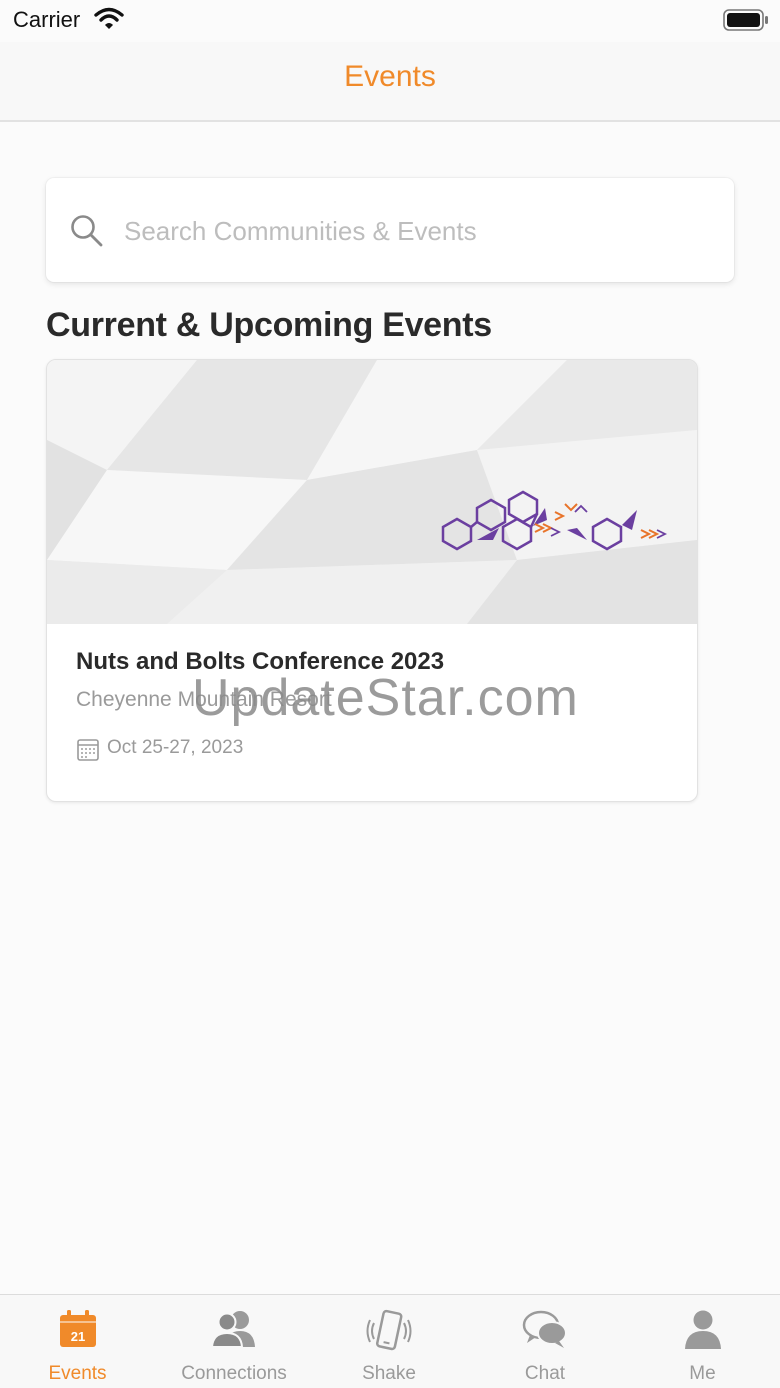 The height and width of the screenshot is (1388, 780). What do you see at coordinates (232, 1329) in the screenshot?
I see `people-icon` at bounding box center [232, 1329].